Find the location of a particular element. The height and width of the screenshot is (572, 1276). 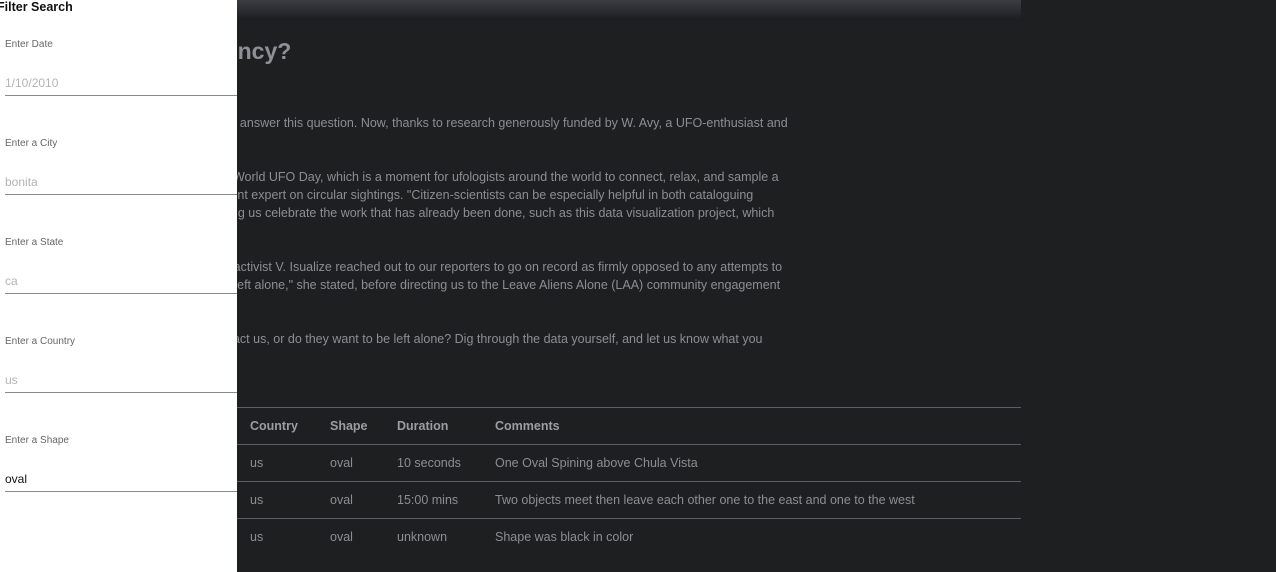

column-header-shape: Shape is located at coordinates (353, 426).